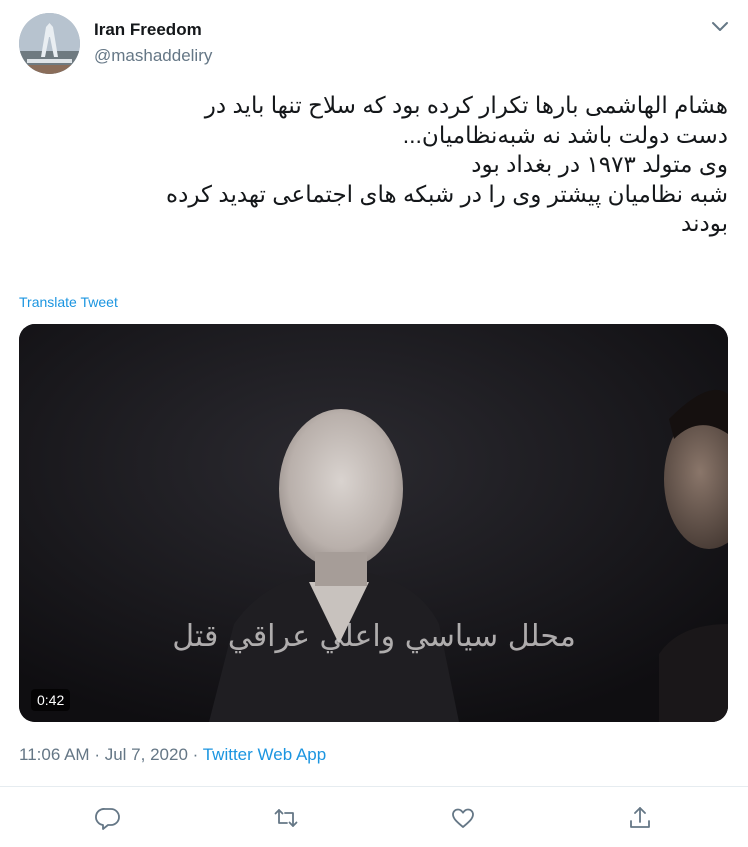 This screenshot has height=847, width=748. Describe the element at coordinates (153, 56) in the screenshot. I see `user-handle: @mashaddeliry` at that location.